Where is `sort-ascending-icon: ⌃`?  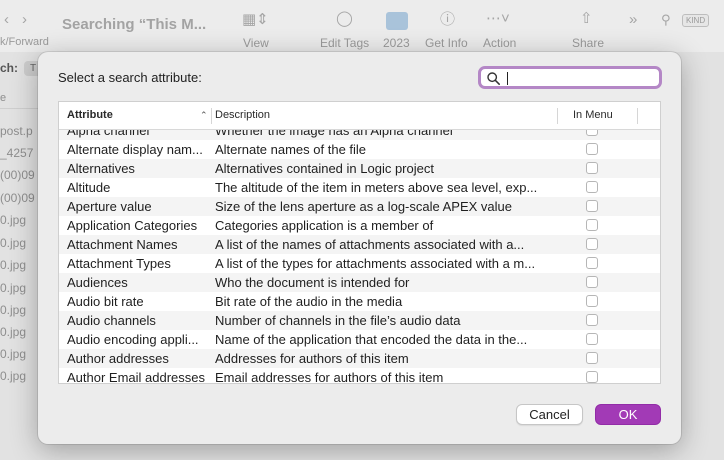 sort-ascending-icon: ⌃ is located at coordinates (204, 115).